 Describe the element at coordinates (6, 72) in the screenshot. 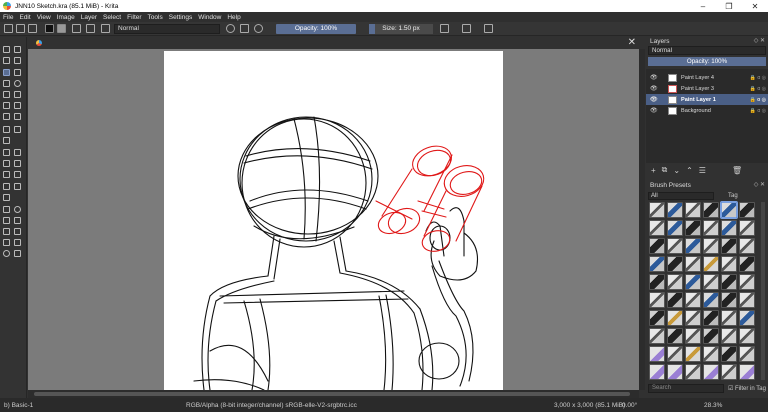

I see `freehand-brush-tool-icon` at that location.